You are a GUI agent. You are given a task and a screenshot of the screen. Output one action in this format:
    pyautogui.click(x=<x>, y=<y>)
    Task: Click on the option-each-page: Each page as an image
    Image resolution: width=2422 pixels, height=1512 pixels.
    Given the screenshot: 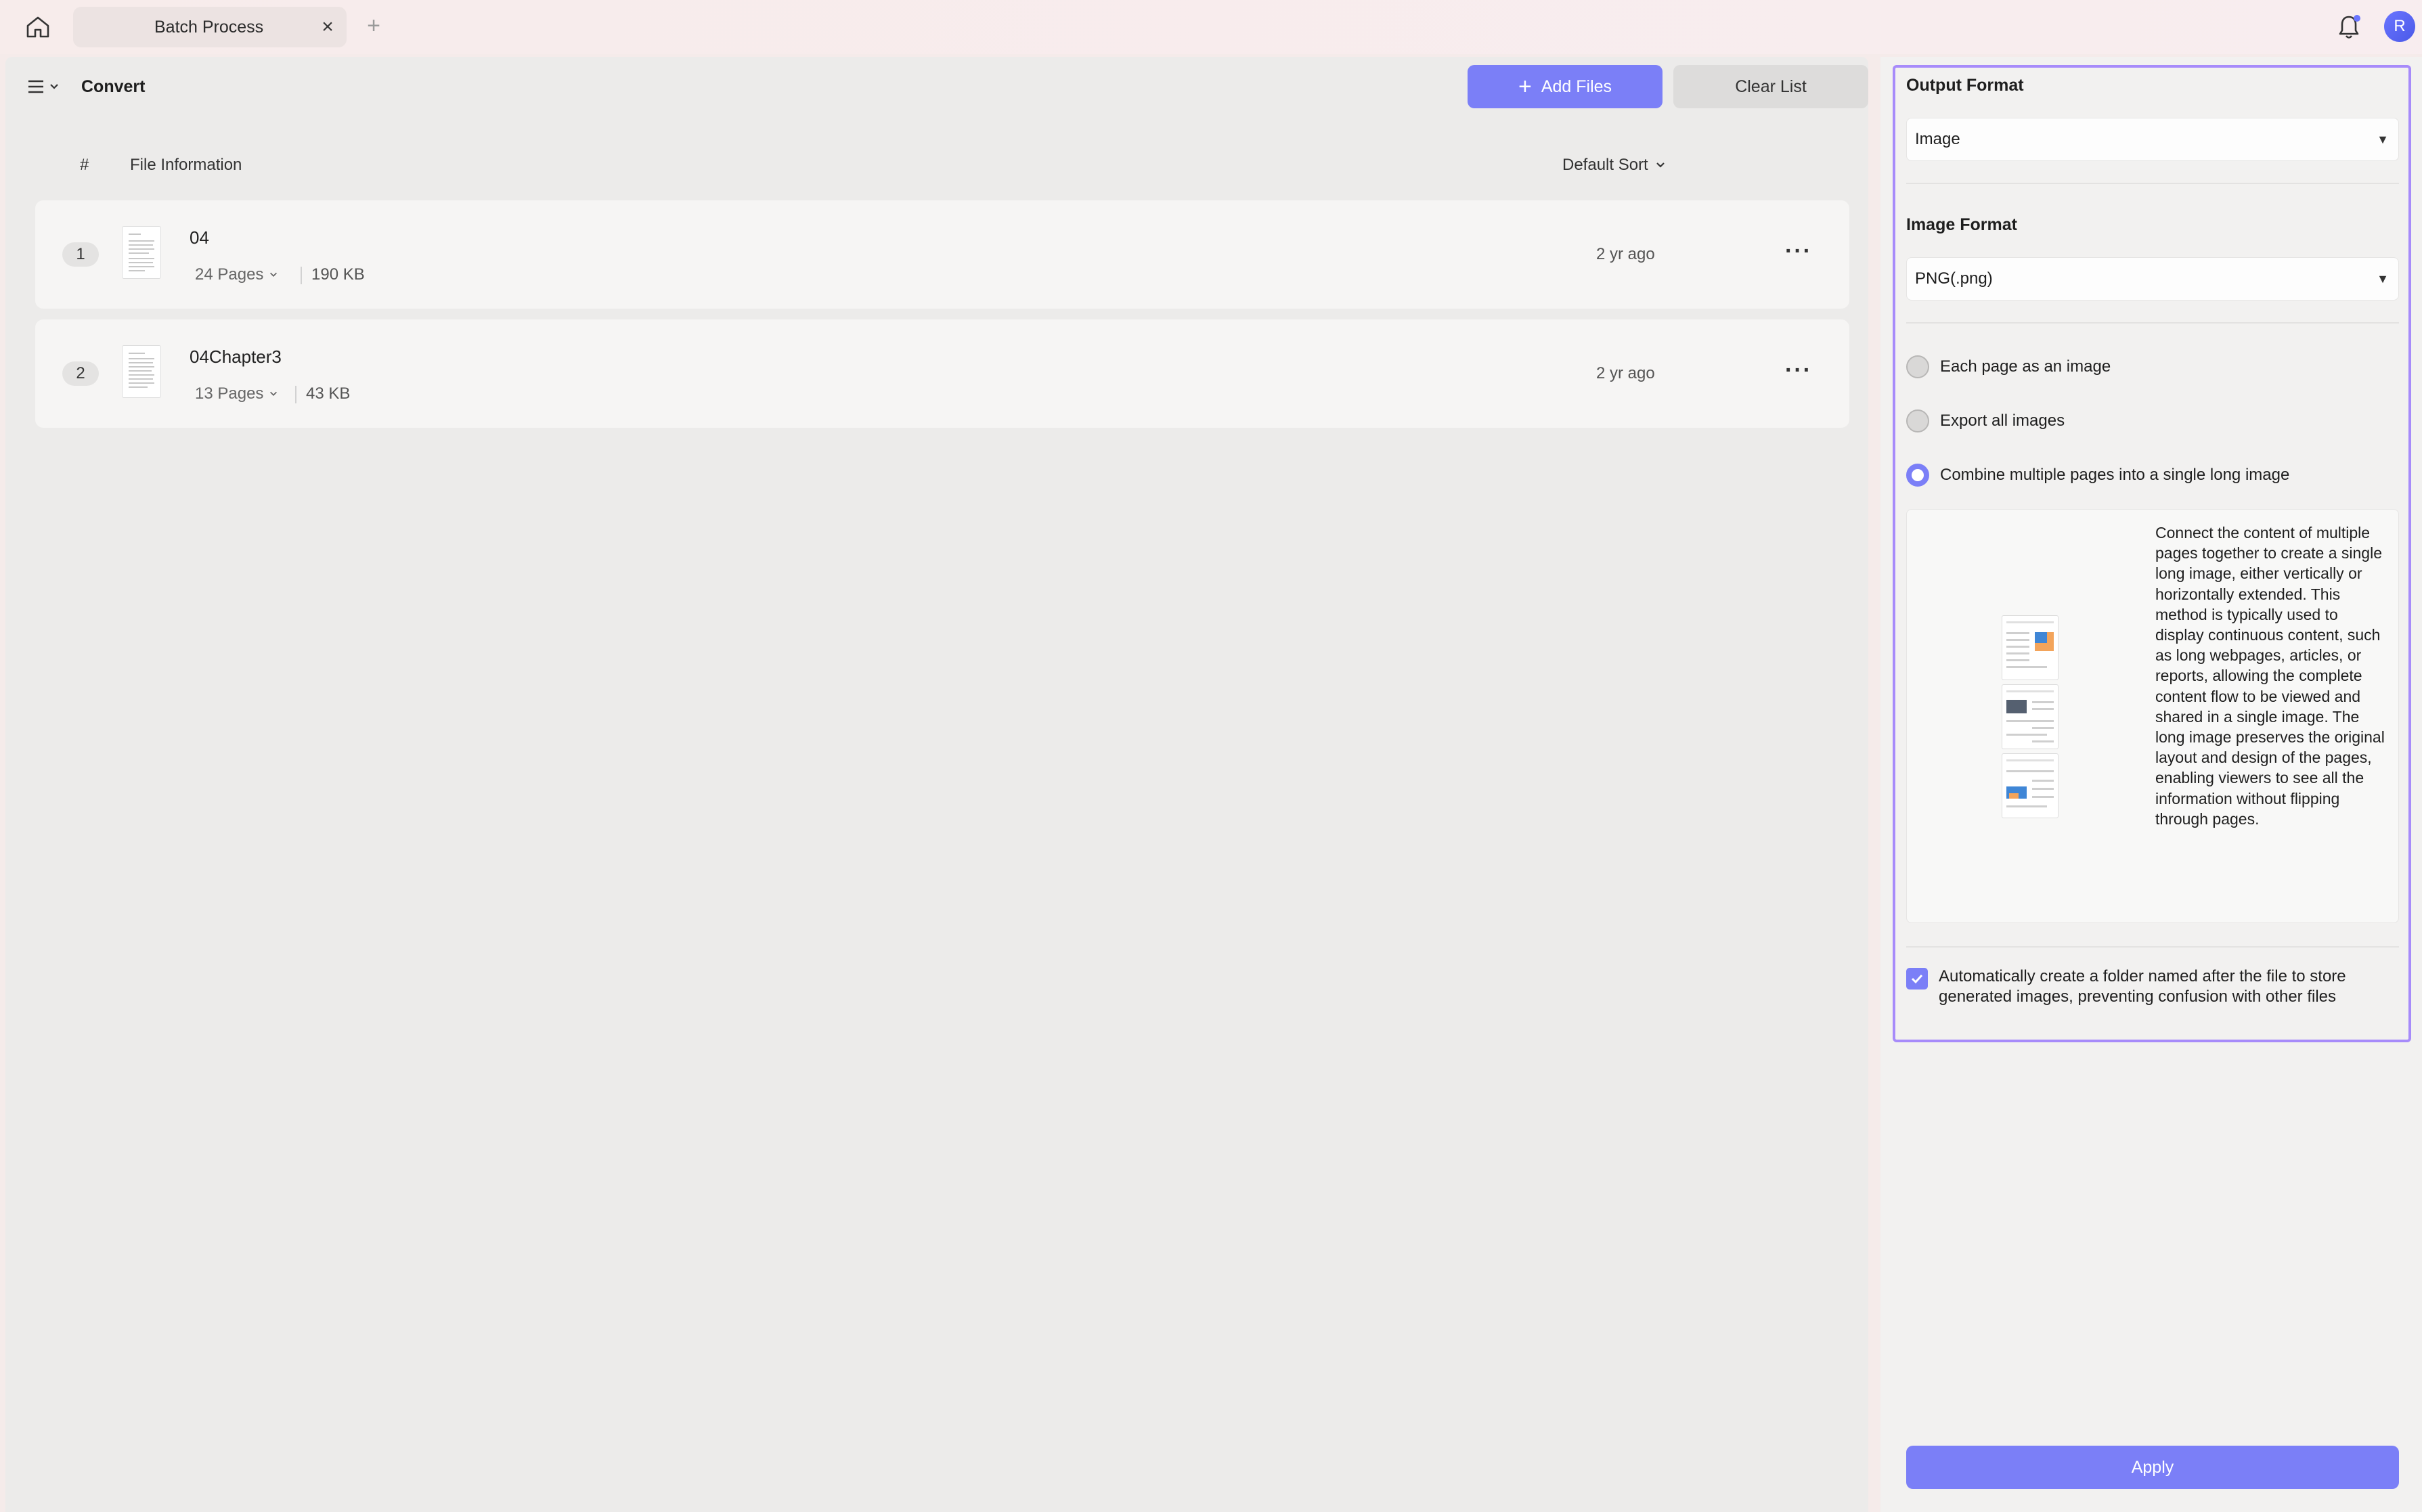 What is the action you would take?
    pyautogui.click(x=2008, y=366)
    